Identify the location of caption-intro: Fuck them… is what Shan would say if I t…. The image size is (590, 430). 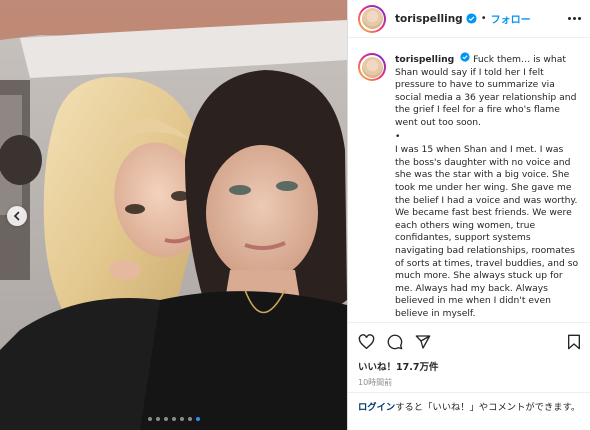
(486, 91).